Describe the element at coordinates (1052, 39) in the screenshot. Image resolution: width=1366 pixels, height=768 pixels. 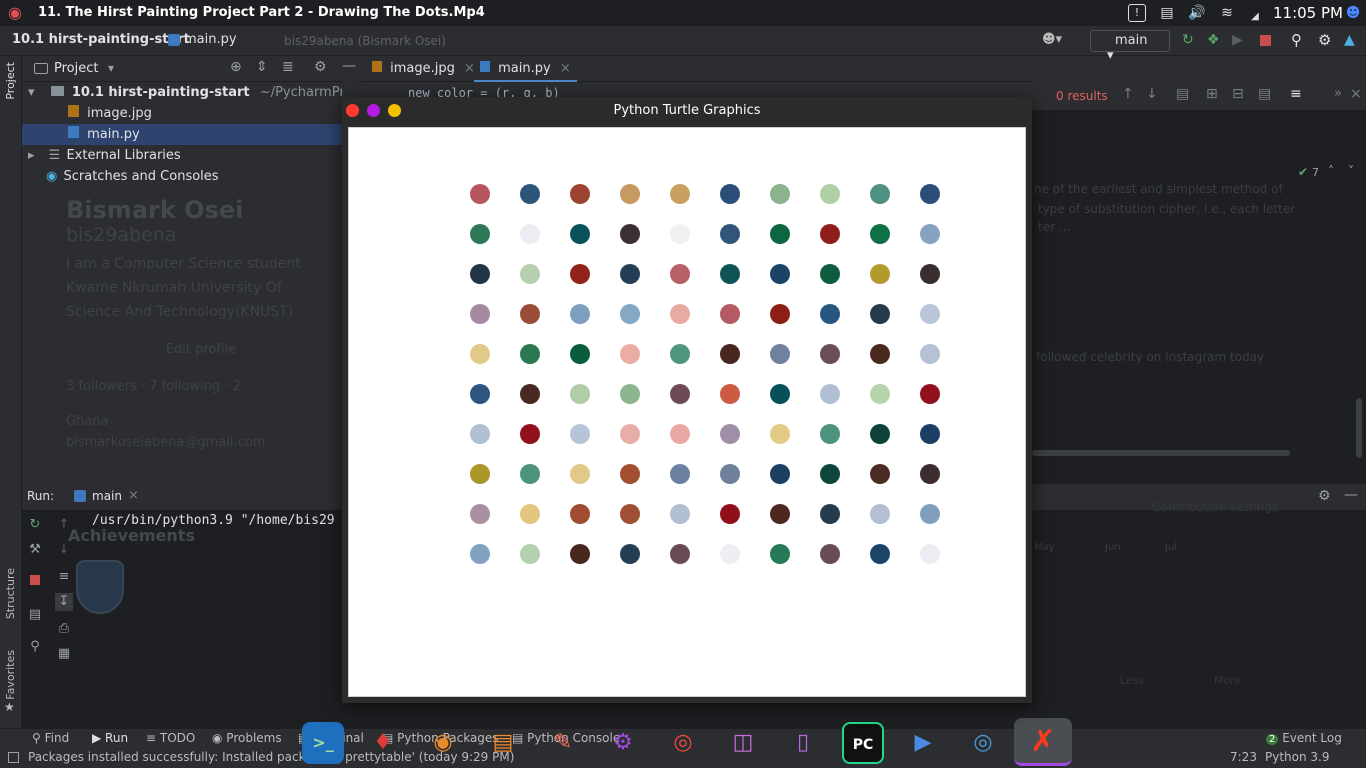
I see `user-dropdown-icon: ☻▾` at that location.